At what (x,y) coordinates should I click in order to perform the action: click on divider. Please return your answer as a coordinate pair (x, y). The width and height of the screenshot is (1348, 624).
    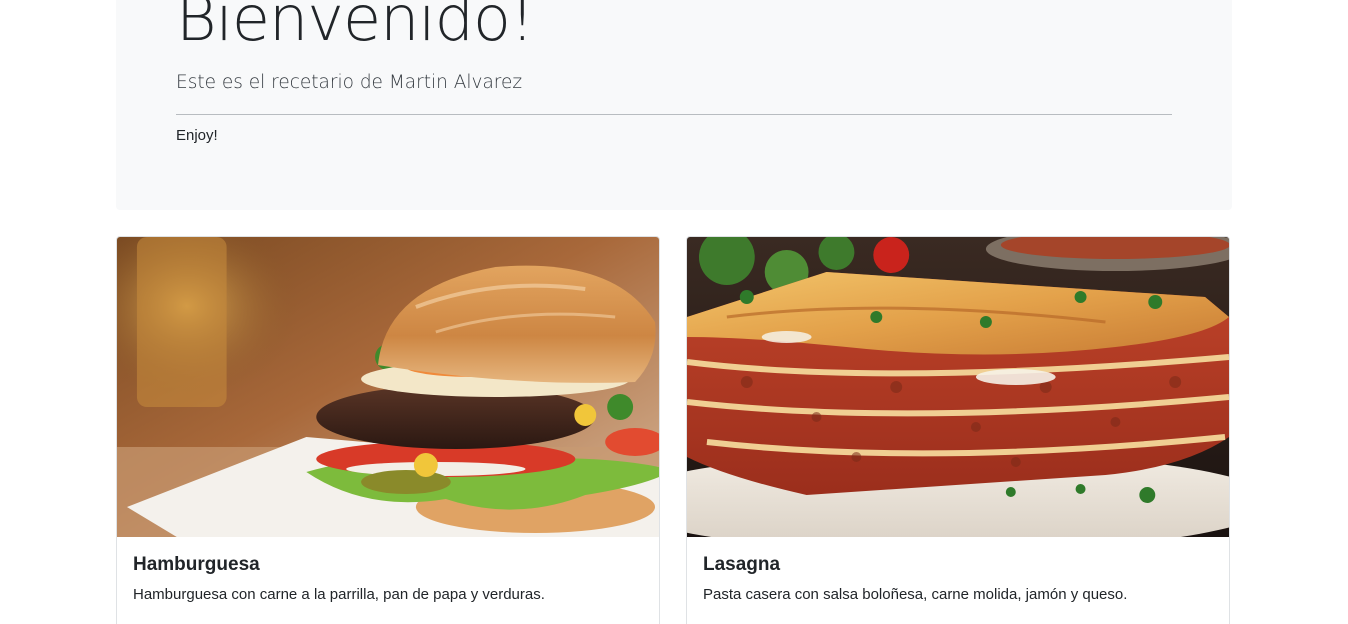
    Looking at the image, I should click on (674, 114).